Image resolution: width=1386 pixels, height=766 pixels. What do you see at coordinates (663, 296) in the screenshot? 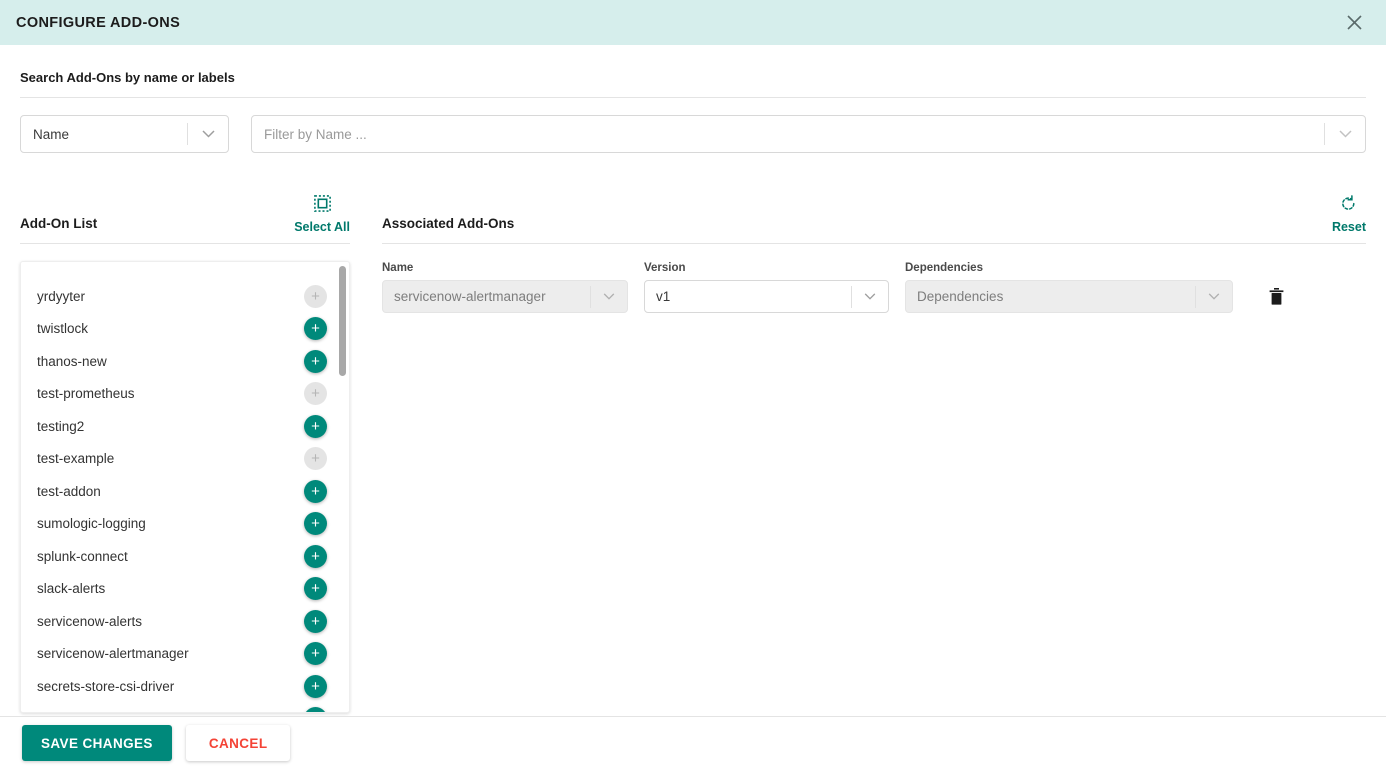
I see `version-value: v1` at bounding box center [663, 296].